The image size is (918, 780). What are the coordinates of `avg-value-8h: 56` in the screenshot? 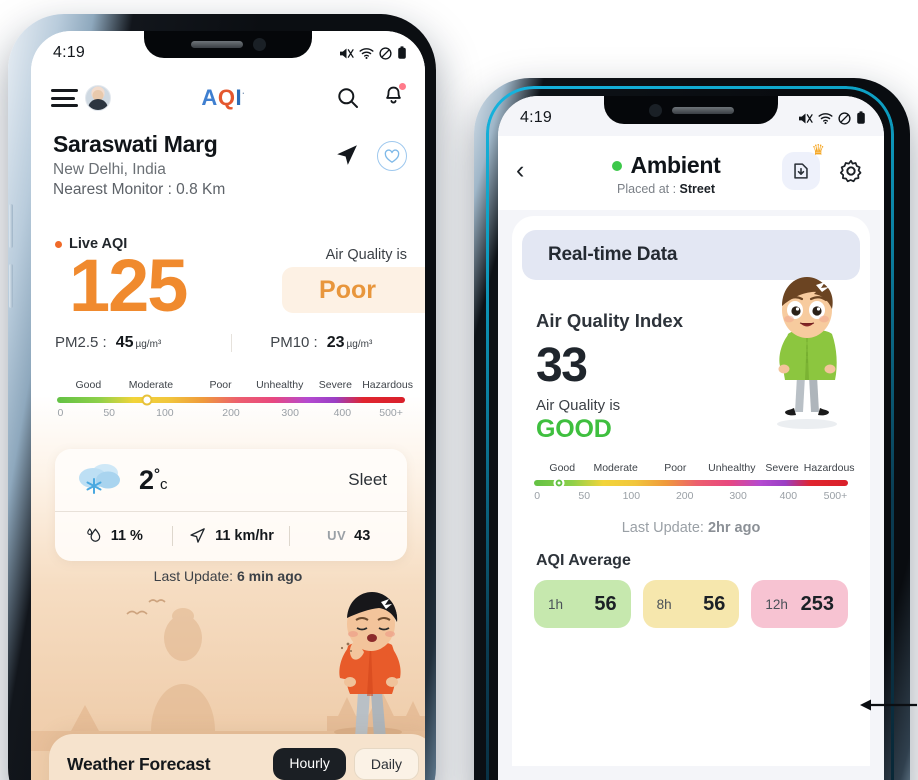 It's located at (714, 603).